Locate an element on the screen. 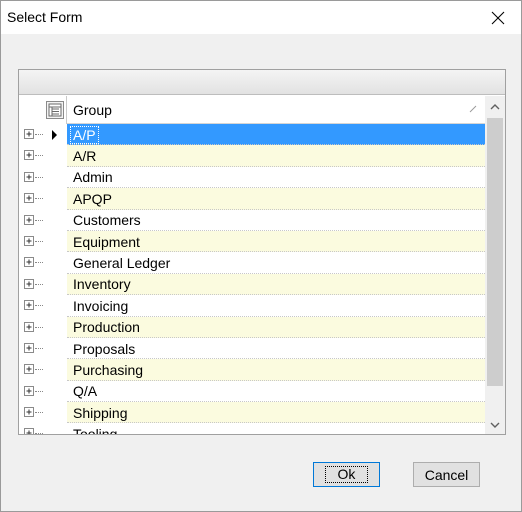 This screenshot has height=512, width=522. group-cell: Inventory is located at coordinates (276, 284).